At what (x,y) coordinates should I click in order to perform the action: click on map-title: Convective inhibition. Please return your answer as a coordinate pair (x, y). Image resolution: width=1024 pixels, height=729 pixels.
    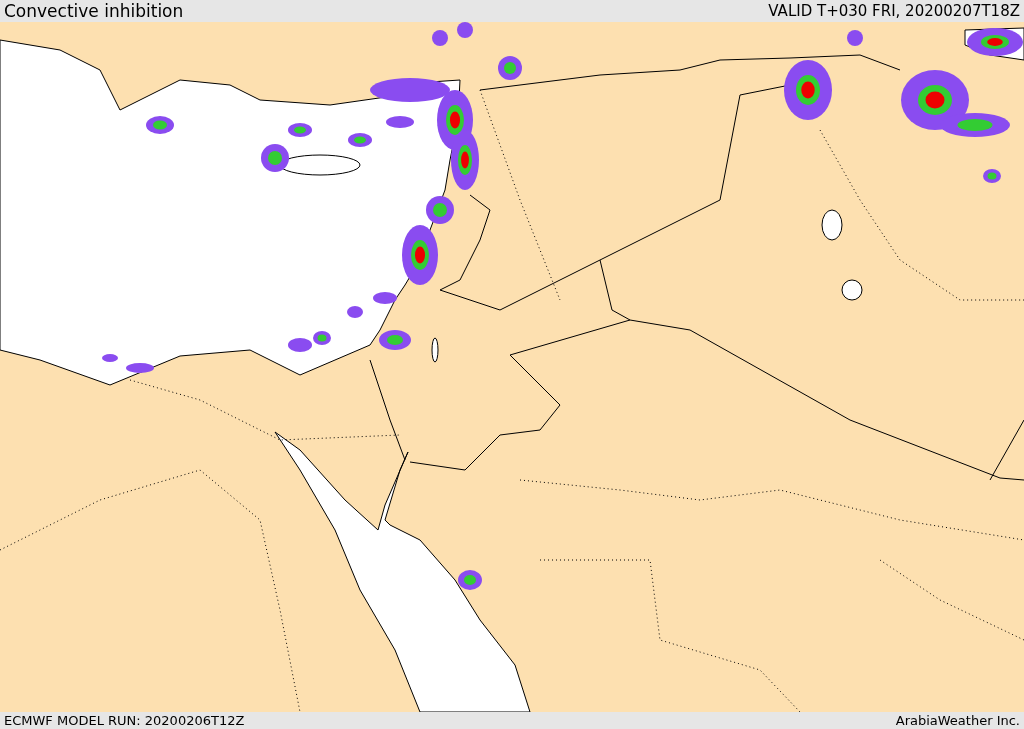
    Looking at the image, I should click on (94, 11).